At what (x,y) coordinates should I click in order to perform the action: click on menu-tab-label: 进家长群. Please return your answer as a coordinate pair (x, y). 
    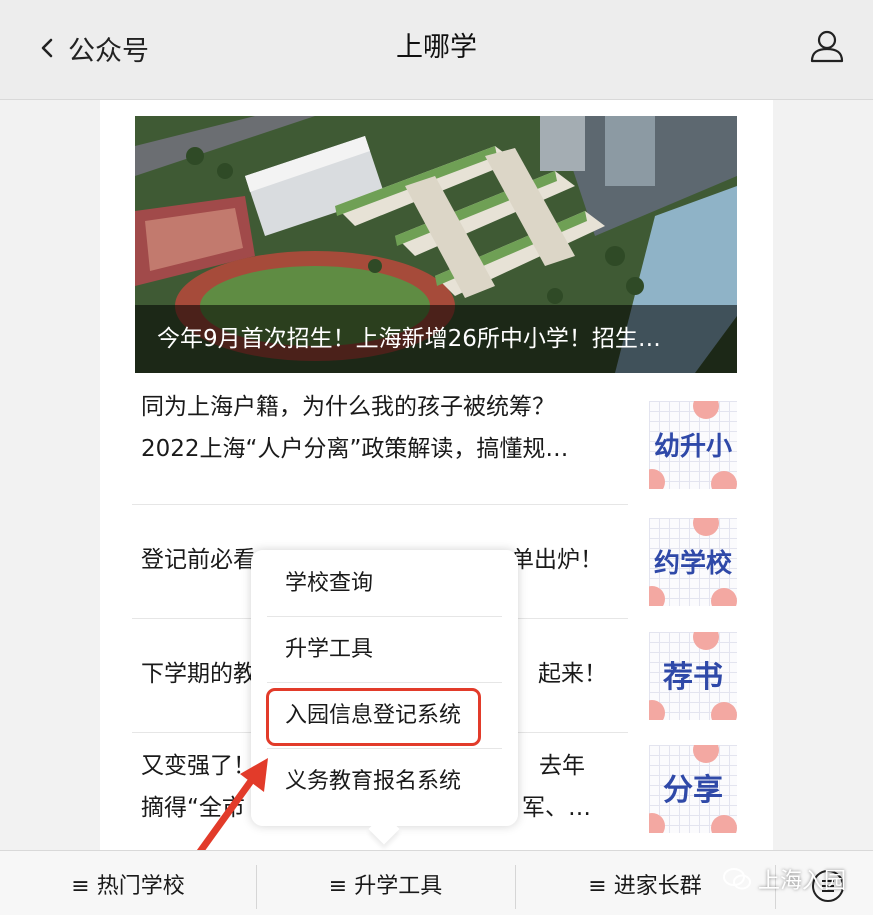
    Looking at the image, I should click on (657, 886).